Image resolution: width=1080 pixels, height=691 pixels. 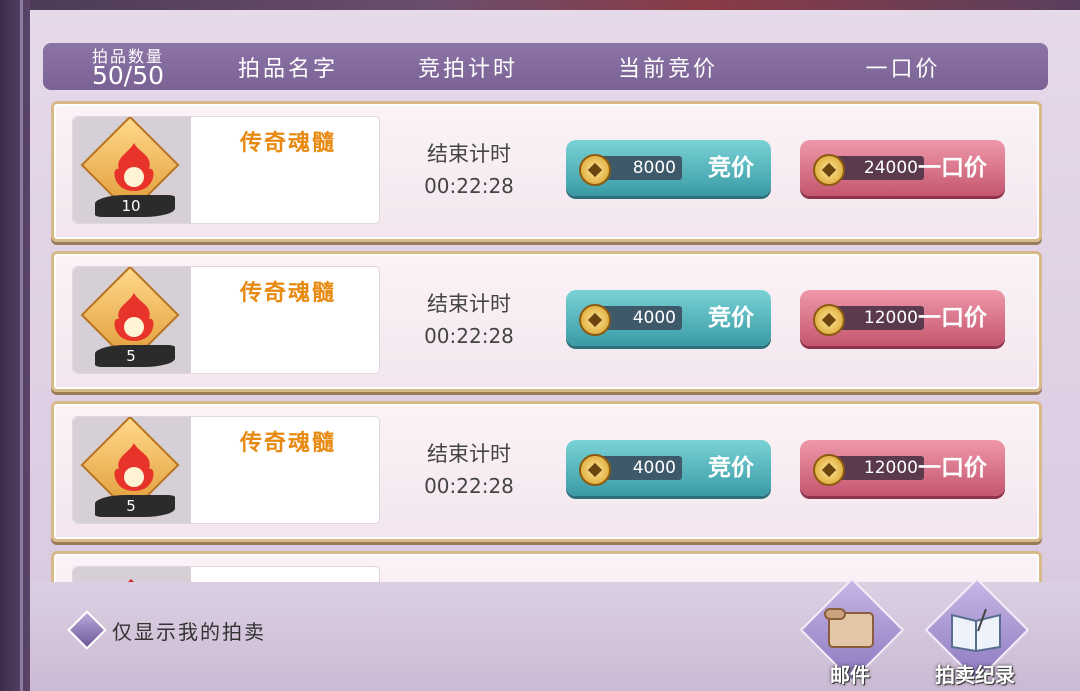 What do you see at coordinates (189, 632) in the screenshot?
I see `my-auctions-label: 仅显示我的拍卖` at bounding box center [189, 632].